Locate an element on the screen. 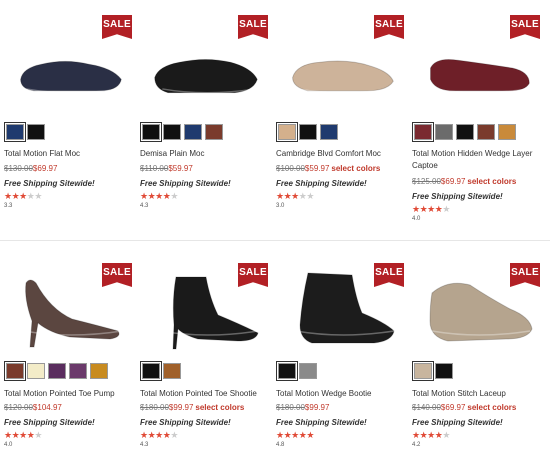 The width and height of the screenshot is (550, 461). price: $180.00$99.97 select colors is located at coordinates (192, 407).